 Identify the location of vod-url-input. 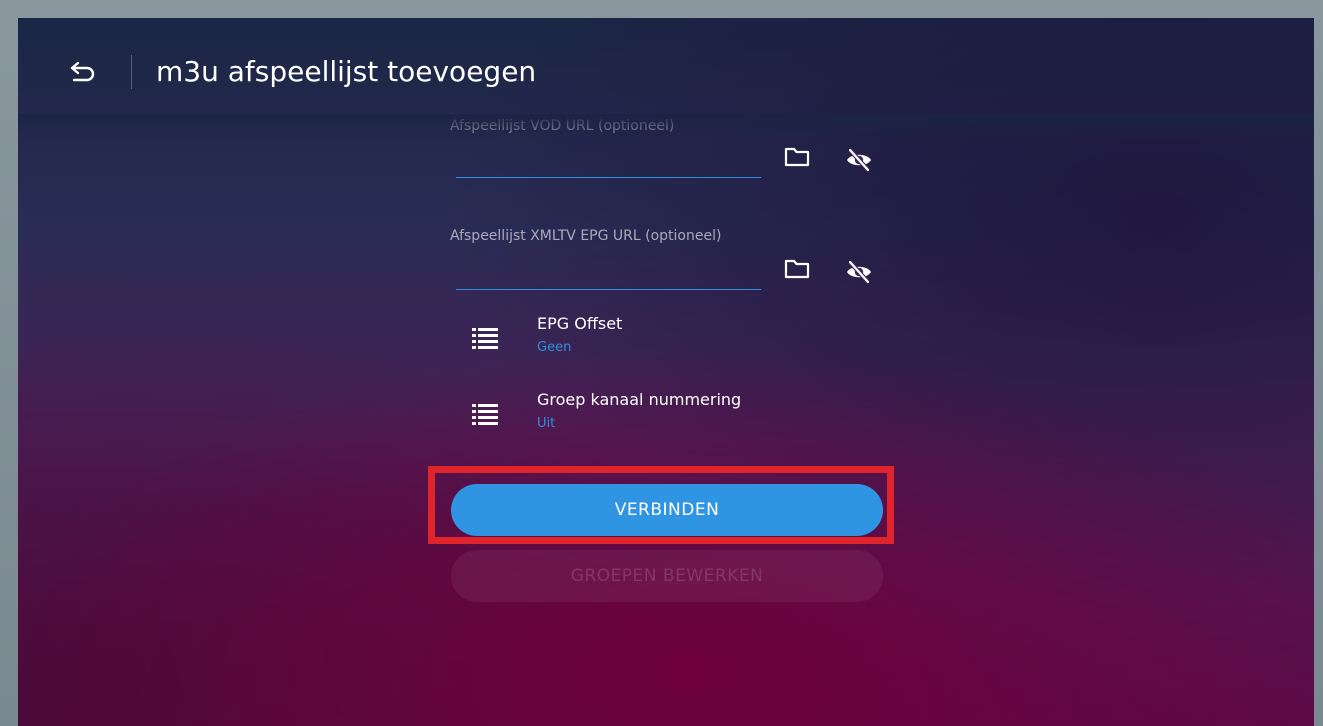
(608, 161).